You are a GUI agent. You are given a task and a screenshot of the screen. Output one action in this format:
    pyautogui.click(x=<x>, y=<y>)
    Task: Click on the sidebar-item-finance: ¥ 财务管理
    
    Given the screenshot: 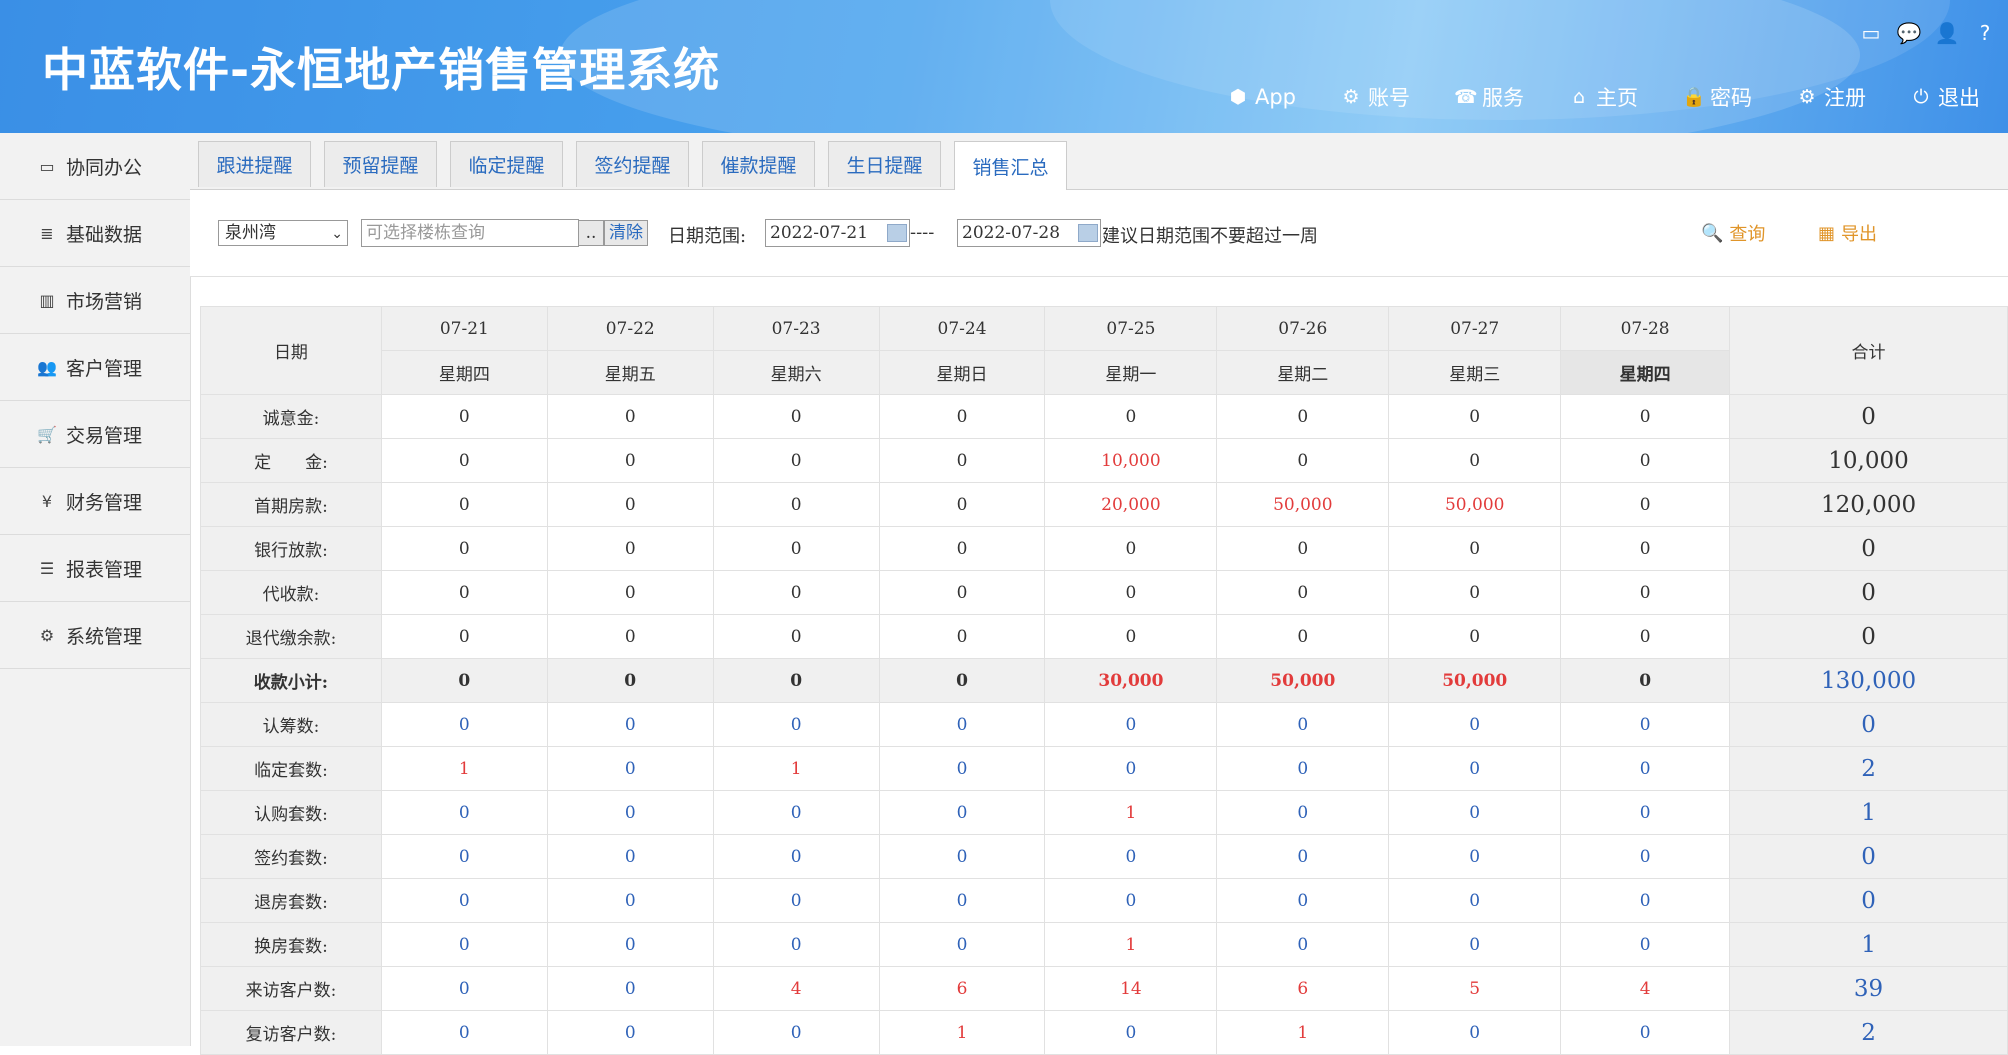 What is the action you would take?
    pyautogui.click(x=95, y=501)
    